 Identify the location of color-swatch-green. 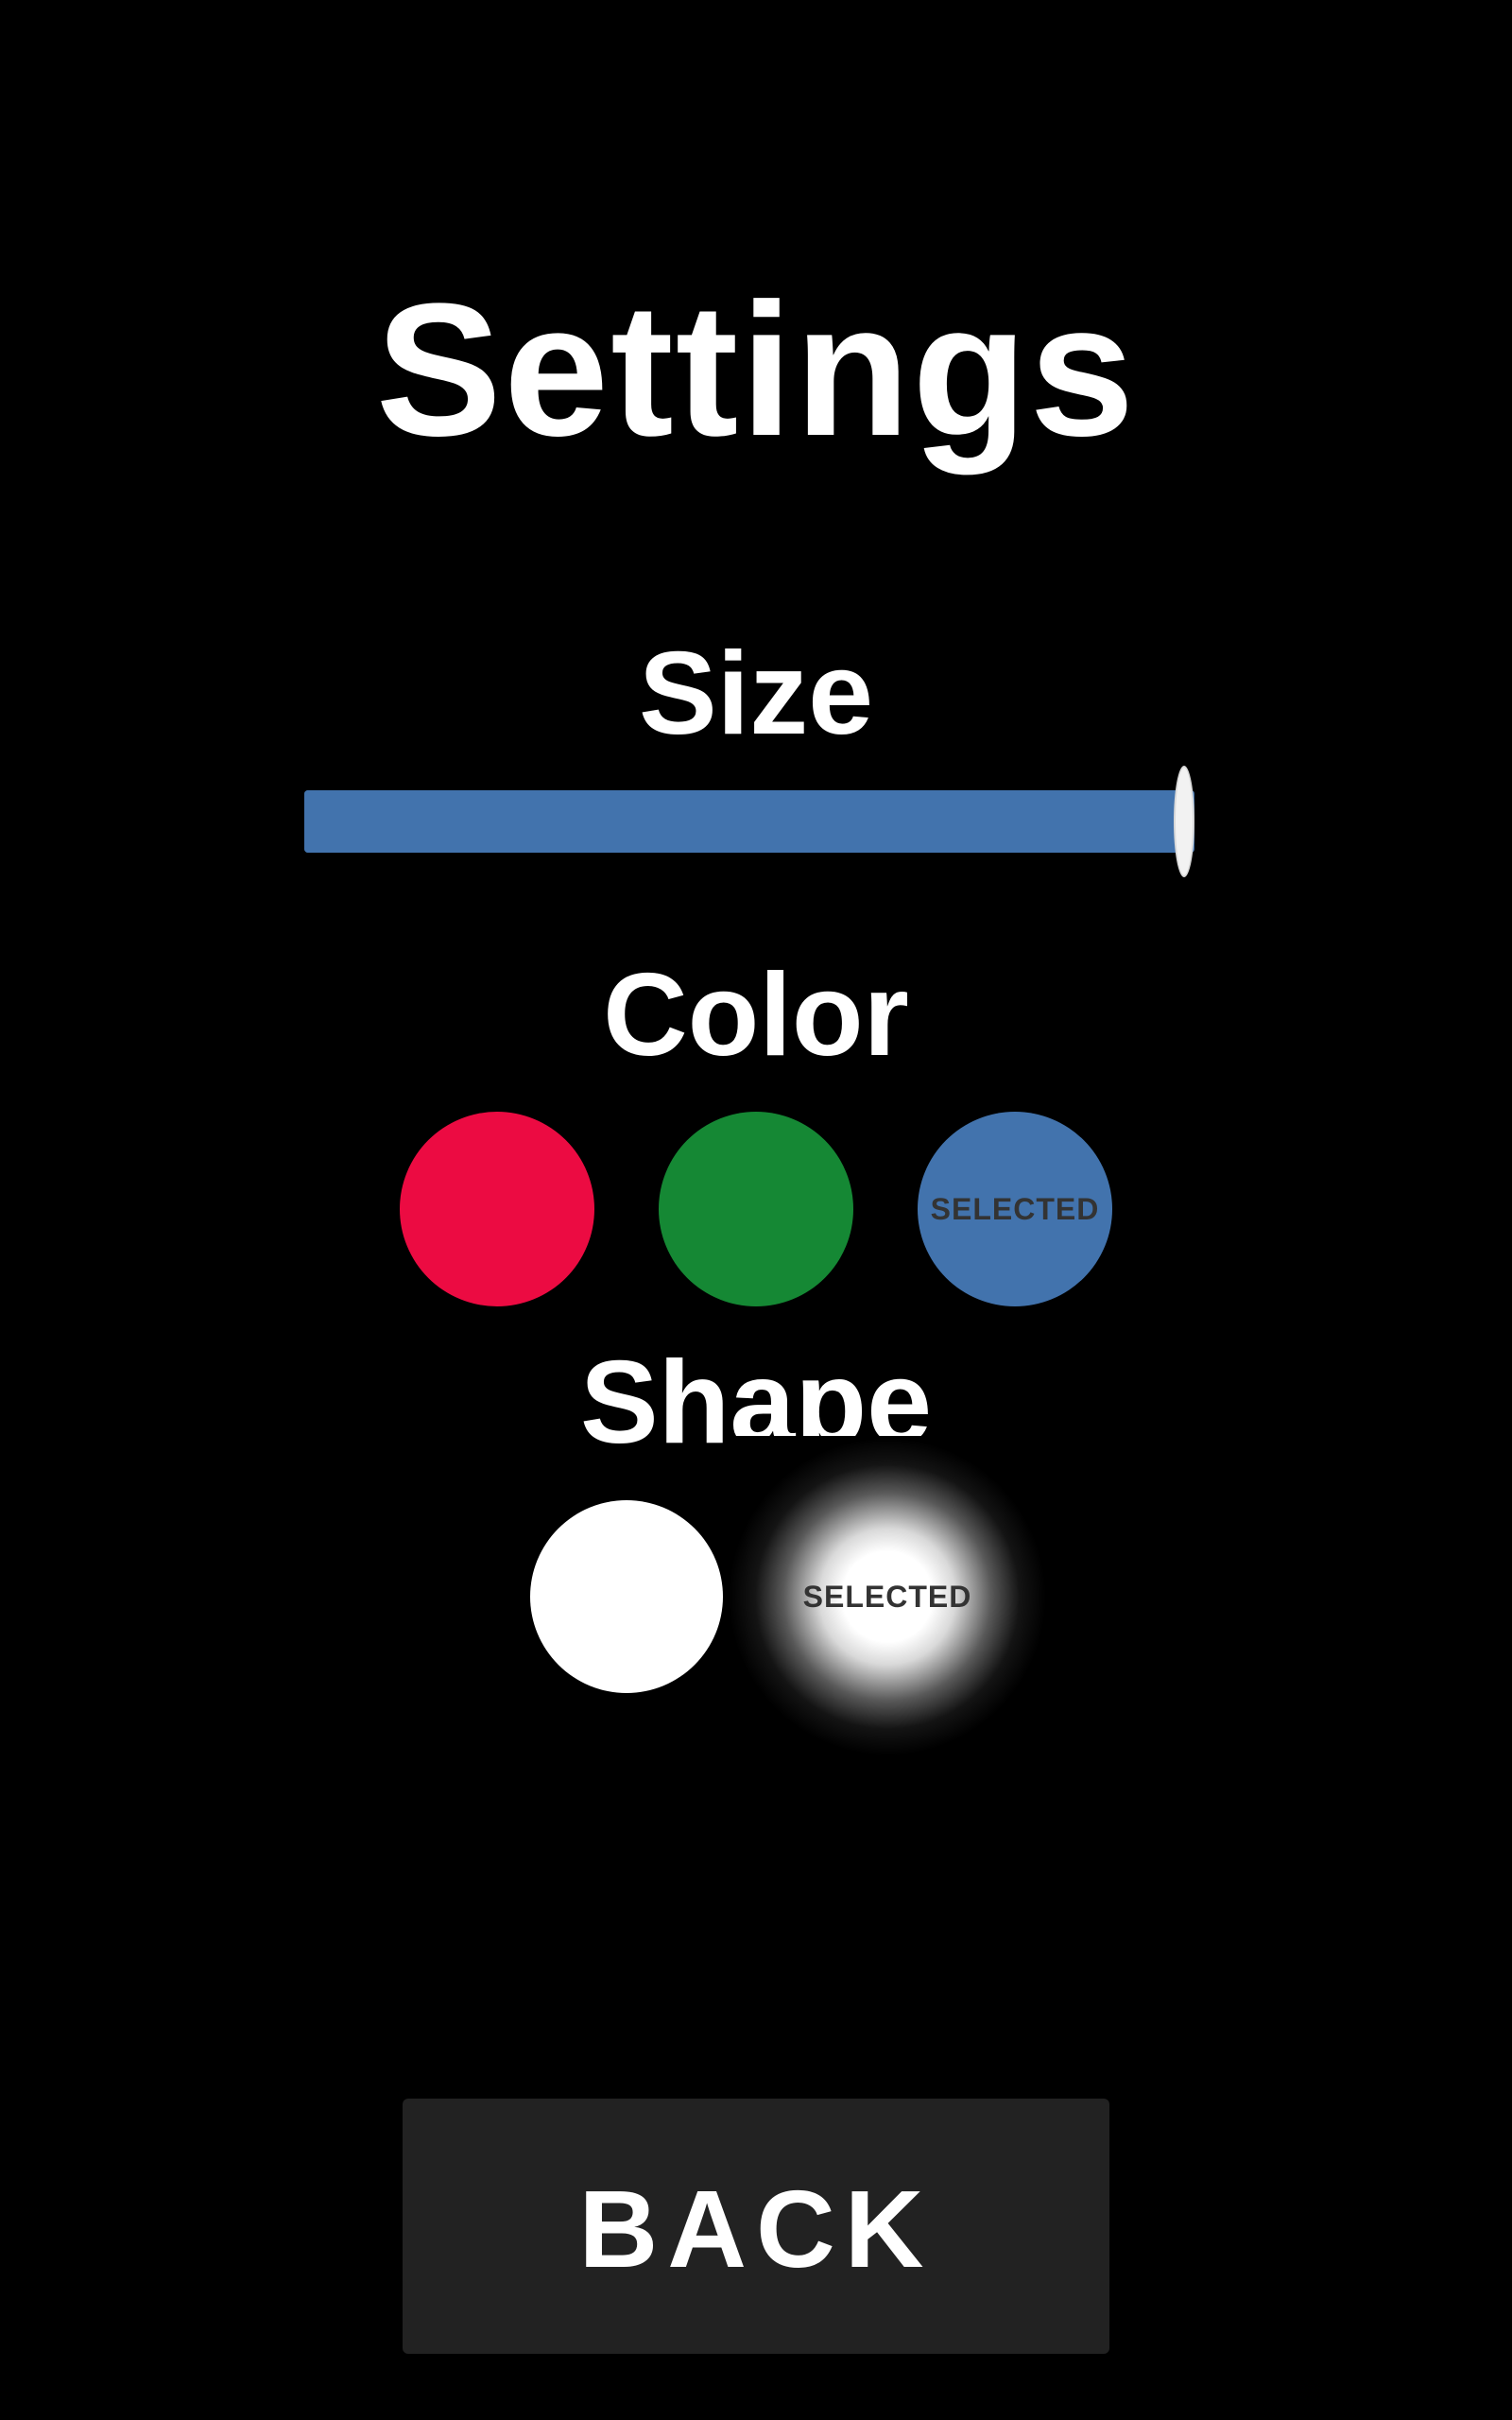
(756, 1209).